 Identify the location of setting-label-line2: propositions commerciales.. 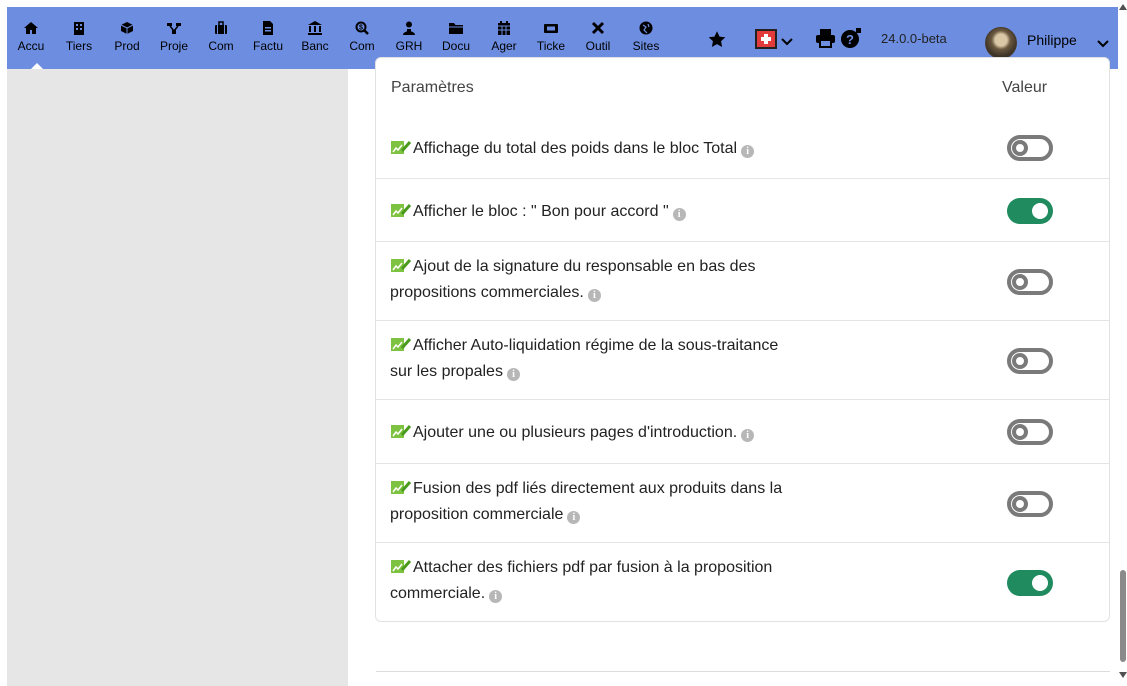
(487, 292).